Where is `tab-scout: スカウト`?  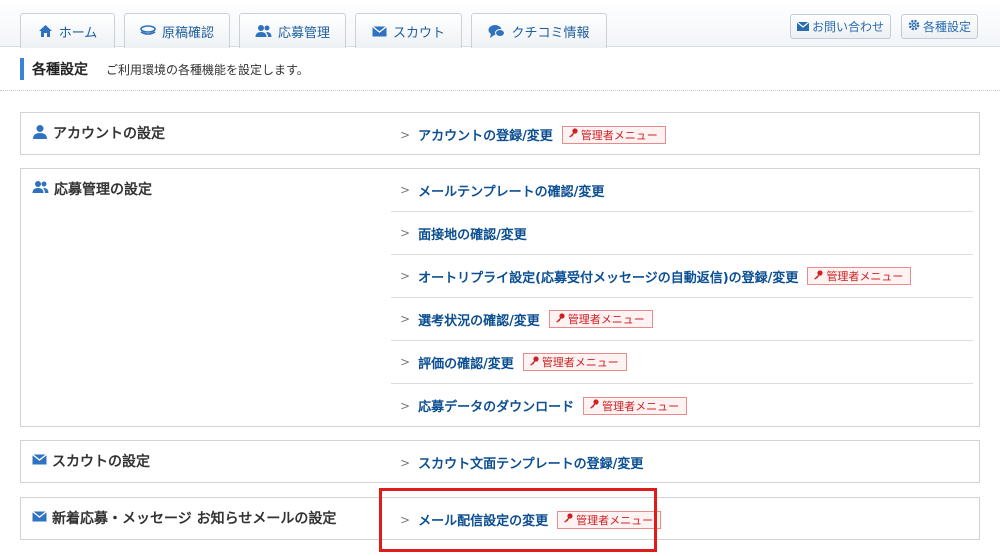
tab-scout: スカウト is located at coordinates (408, 30).